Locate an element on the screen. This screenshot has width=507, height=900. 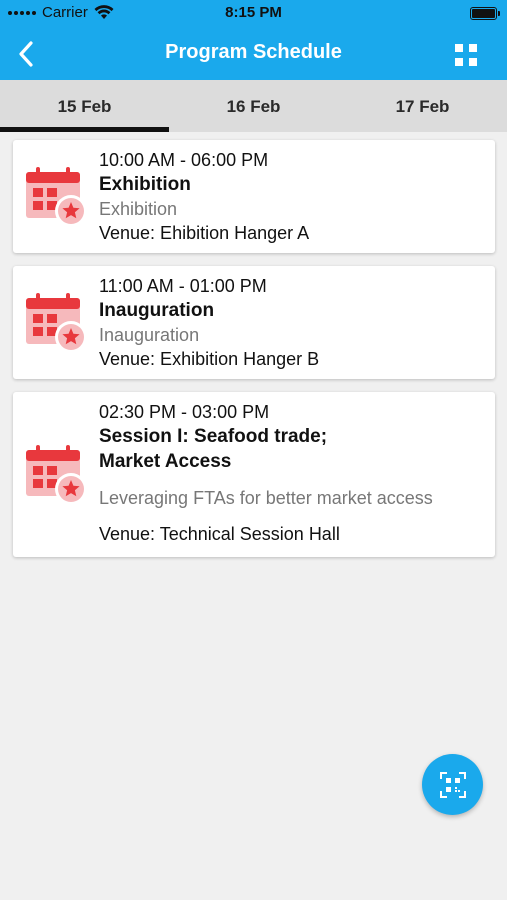
qr-scan-button is located at coordinates (452, 784).